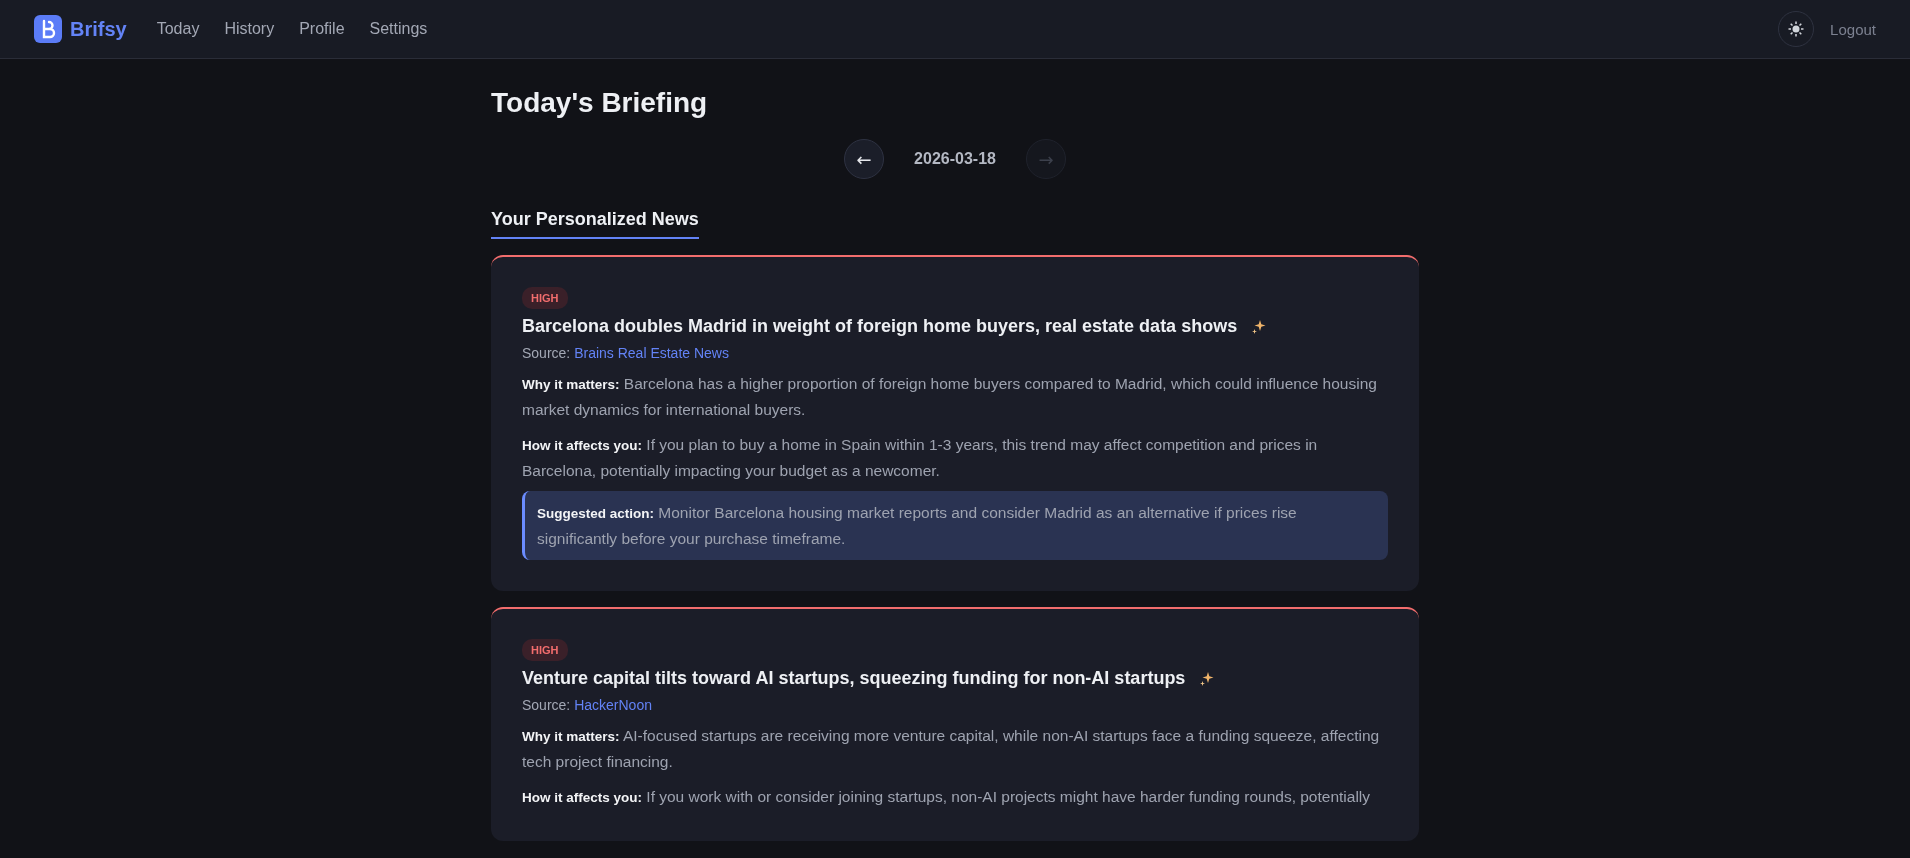 Image resolution: width=1910 pixels, height=858 pixels. I want to click on logout-button: Logout, so click(1853, 29).